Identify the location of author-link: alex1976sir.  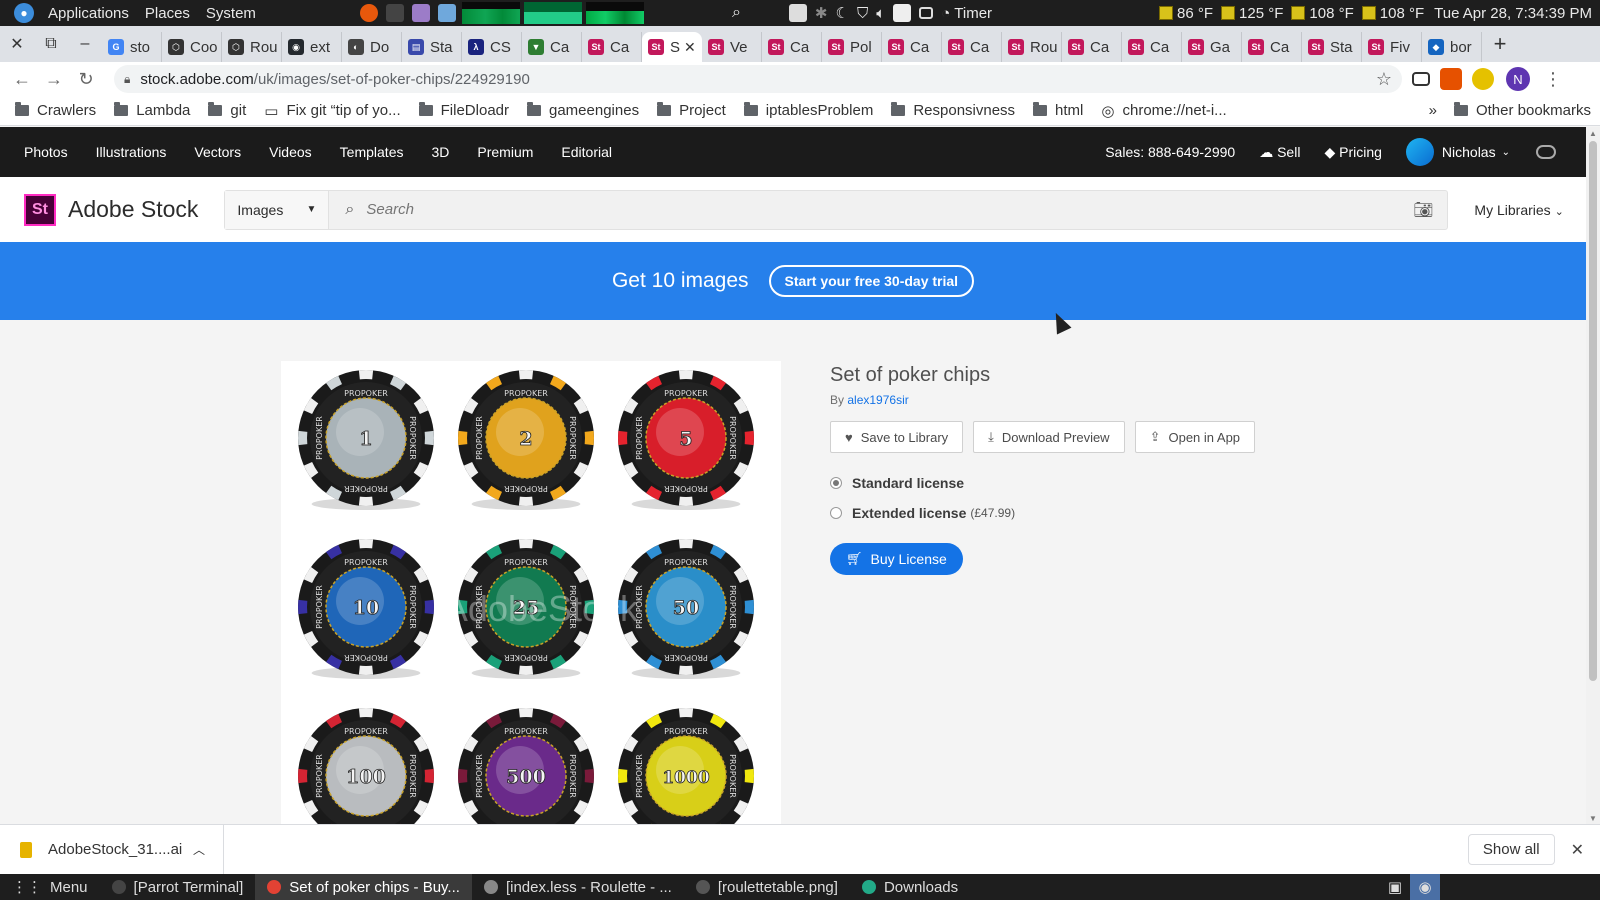
(877, 400).